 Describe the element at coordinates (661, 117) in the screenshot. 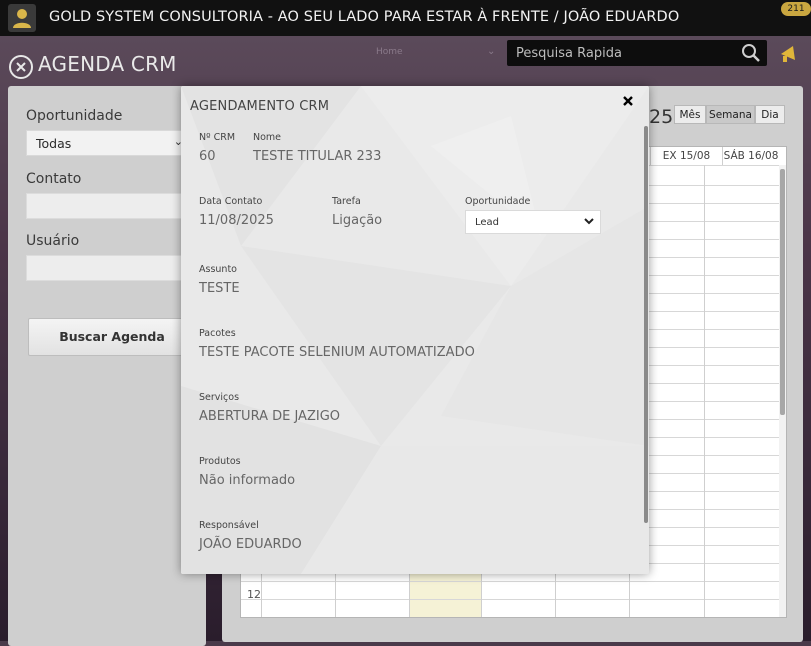

I see `calendar-date-title: 25` at that location.